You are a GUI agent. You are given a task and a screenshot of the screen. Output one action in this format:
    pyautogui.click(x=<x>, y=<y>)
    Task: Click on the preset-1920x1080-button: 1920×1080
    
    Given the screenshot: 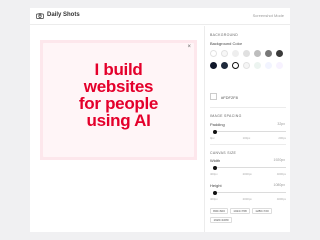 What is the action you would take?
    pyautogui.click(x=221, y=220)
    